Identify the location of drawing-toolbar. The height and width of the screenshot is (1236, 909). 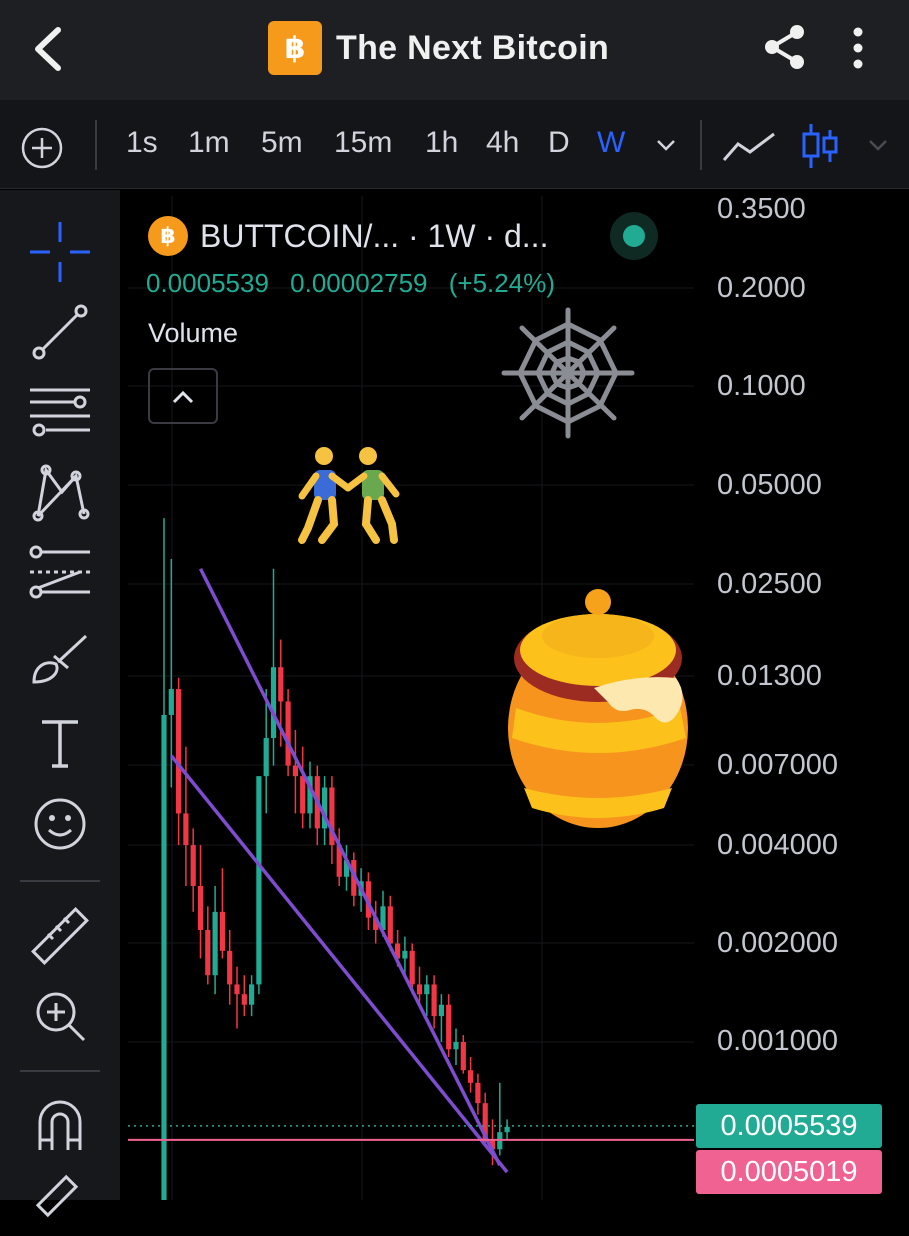
(60, 704).